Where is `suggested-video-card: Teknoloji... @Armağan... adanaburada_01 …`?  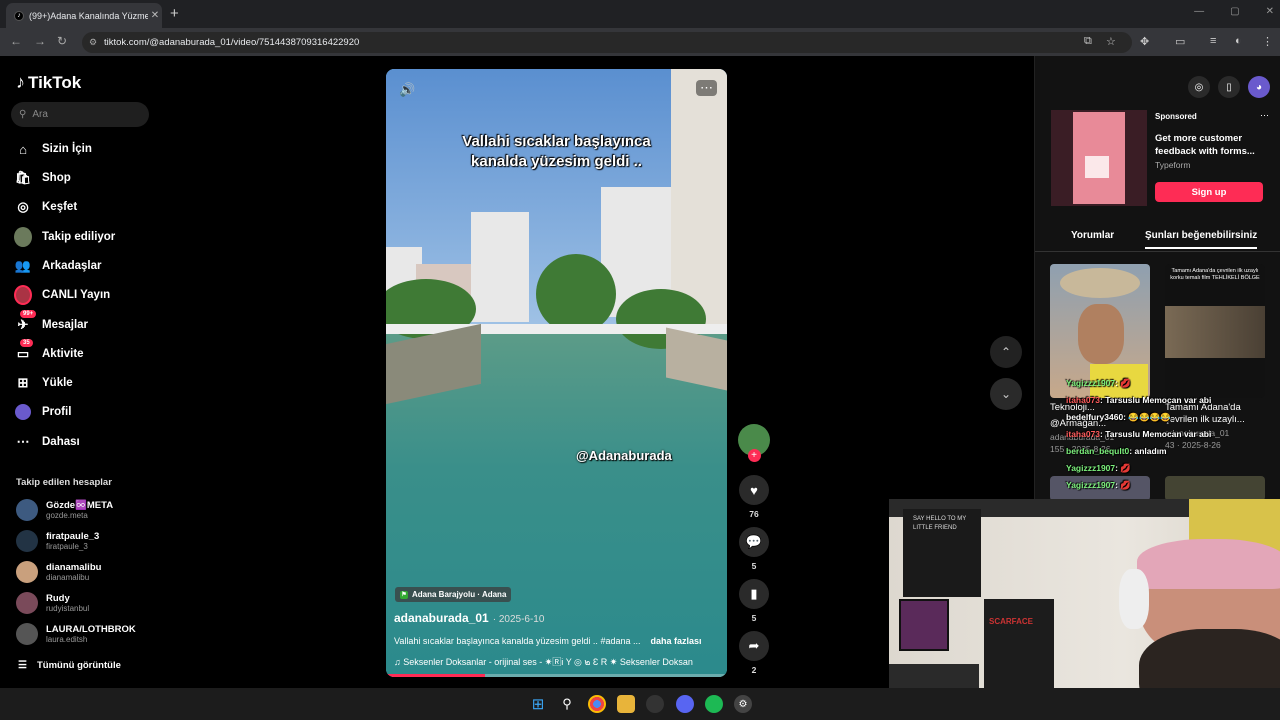
suggested-video-card: Teknoloji... @Armağan... adanaburada_01 … is located at coordinates (1100, 359).